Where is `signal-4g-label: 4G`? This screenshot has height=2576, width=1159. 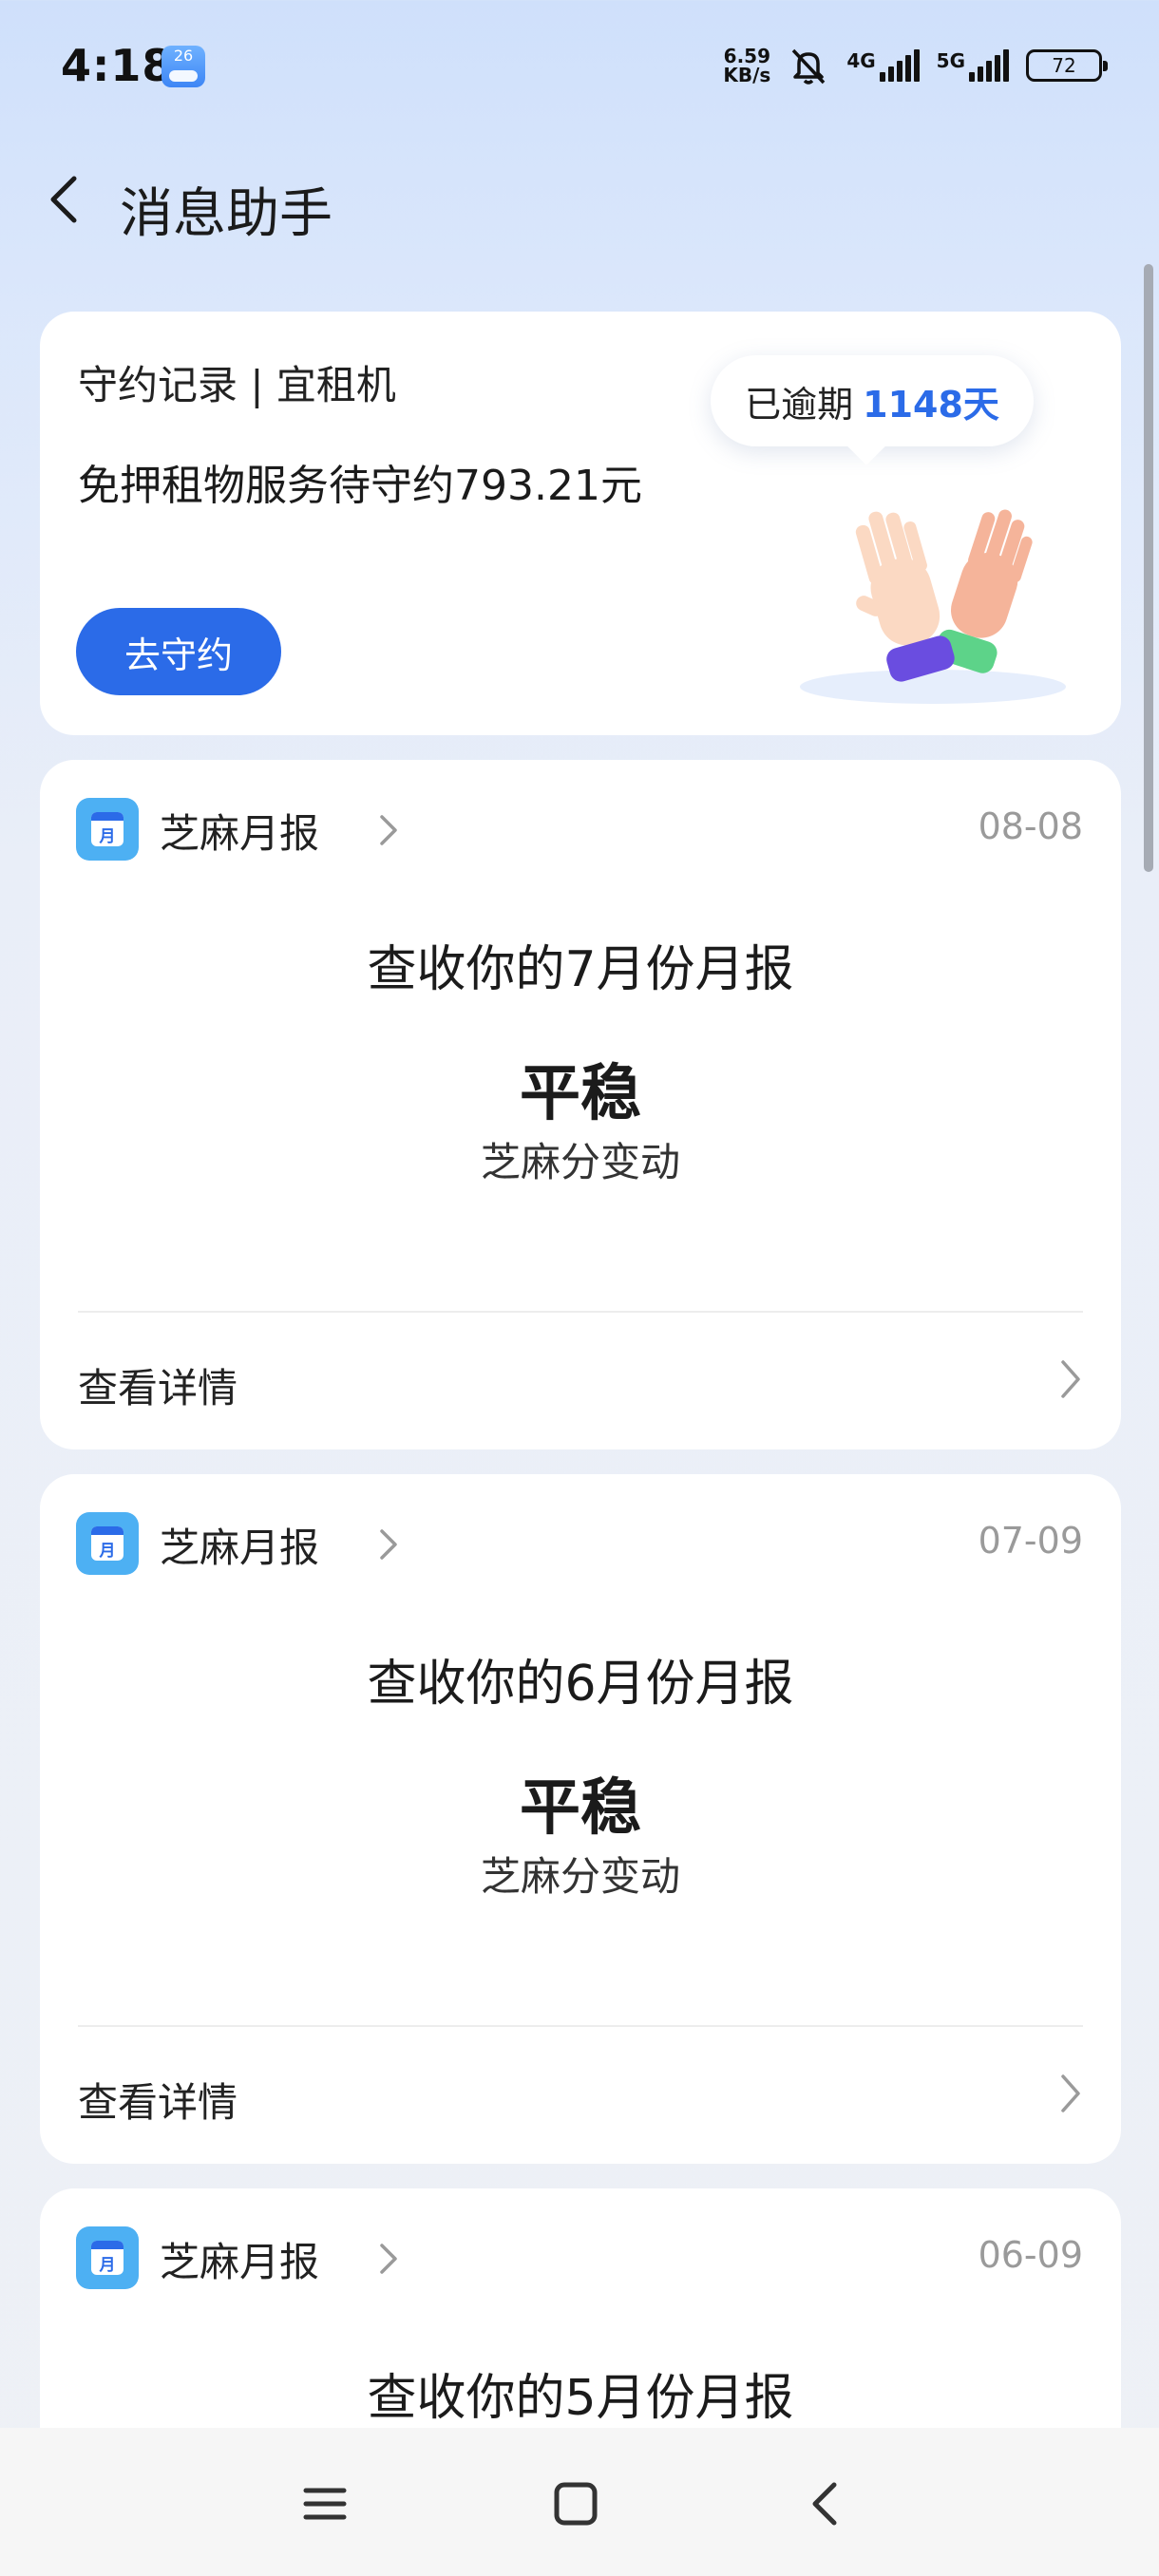
signal-4g-label: 4G is located at coordinates (861, 60).